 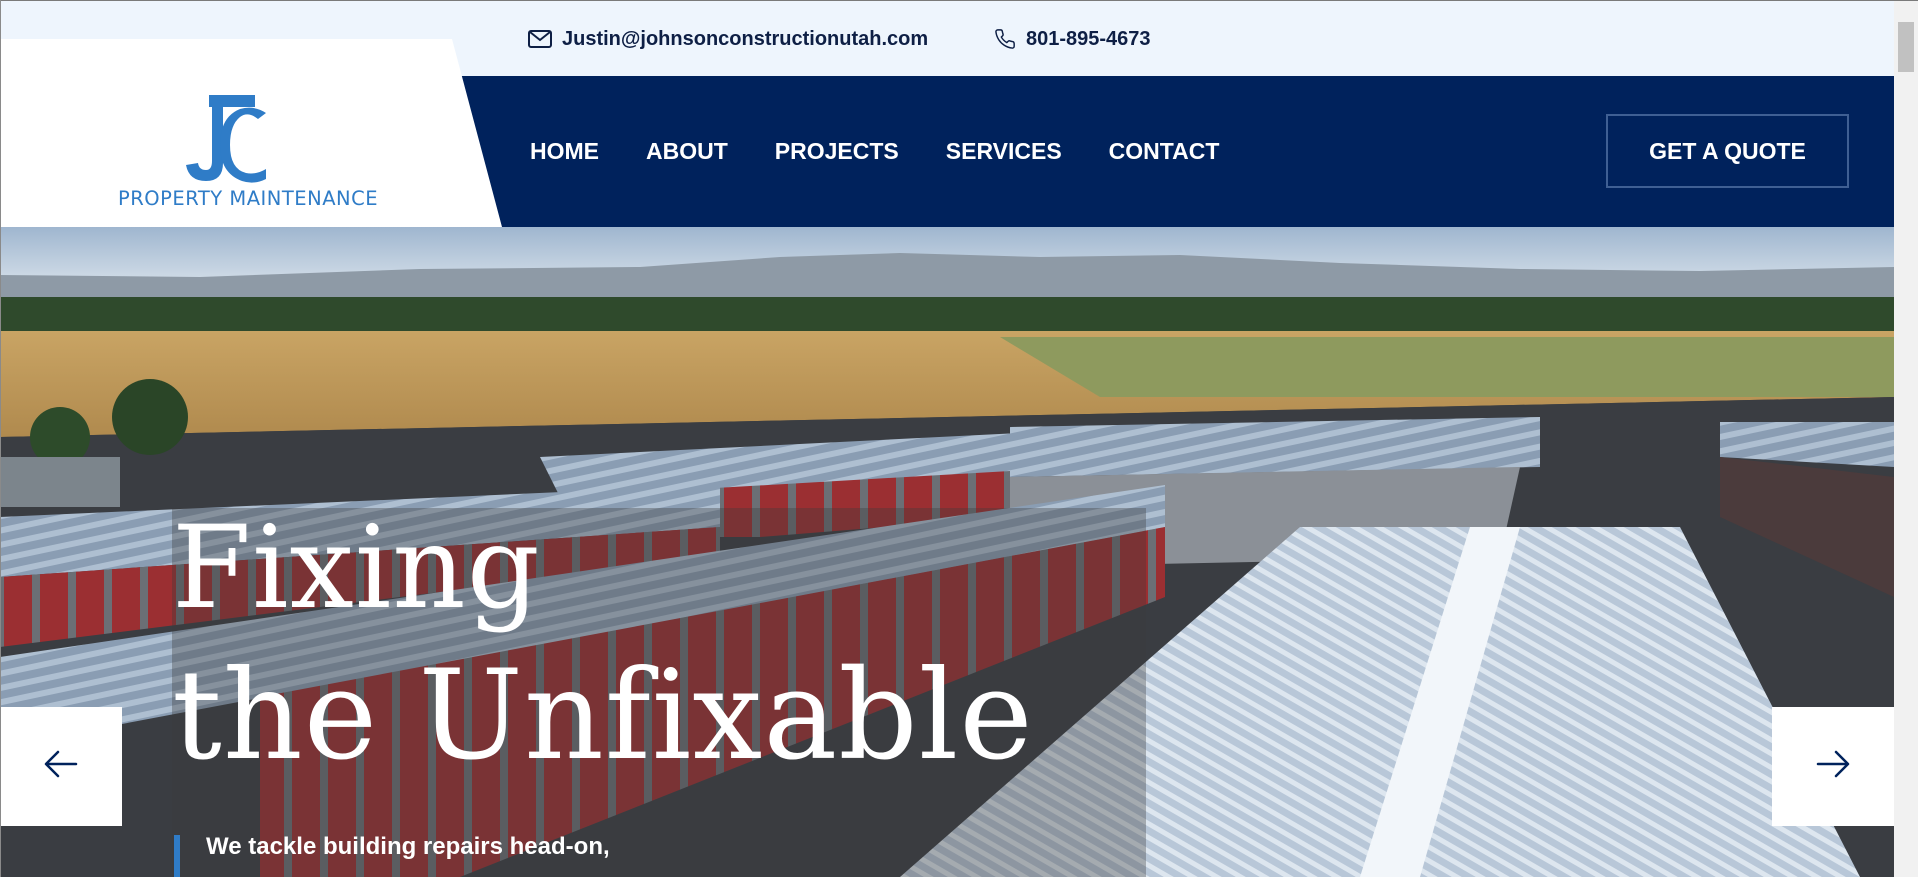 I want to click on hero-subtitle: We tackle building repairs head-on,, so click(x=408, y=846).